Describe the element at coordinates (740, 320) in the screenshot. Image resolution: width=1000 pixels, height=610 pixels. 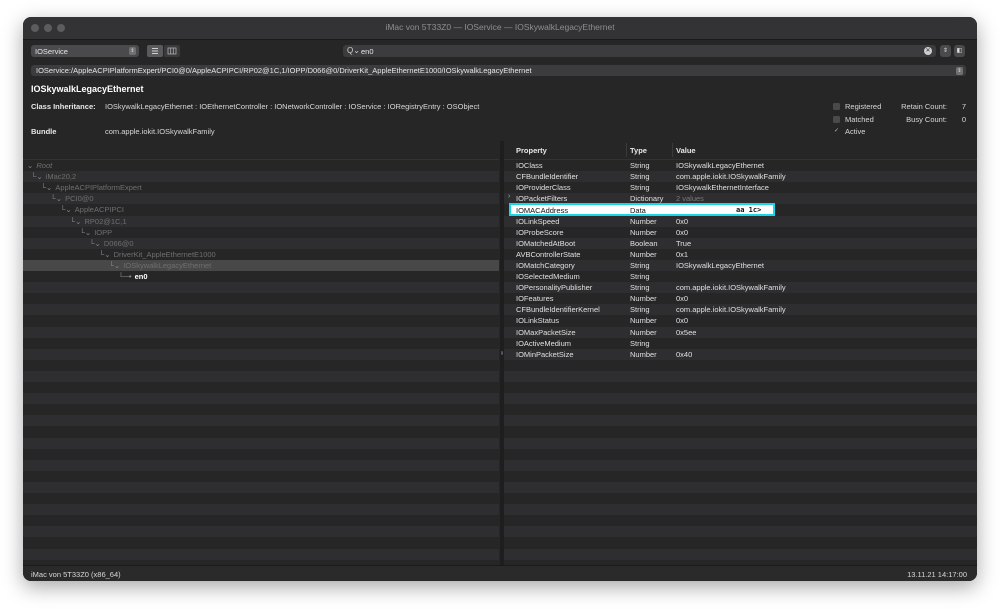
I see `property-row: IOLinkStatus Number 0x0` at that location.